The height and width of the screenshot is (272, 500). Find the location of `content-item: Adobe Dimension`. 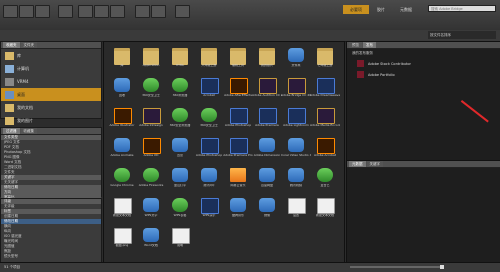

content-item: Adobe Dimension is located at coordinates (267, 150).